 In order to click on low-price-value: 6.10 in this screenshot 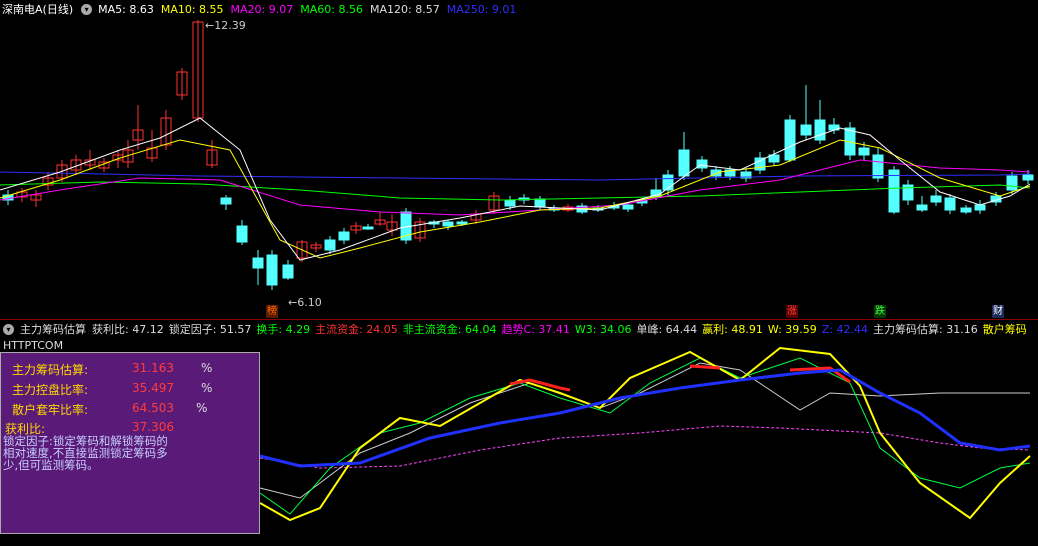, I will do `click(309, 302)`.